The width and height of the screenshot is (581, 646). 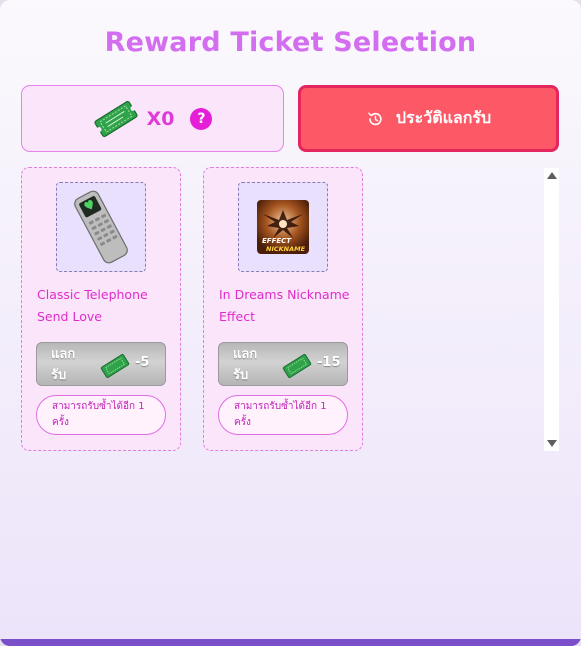 What do you see at coordinates (92, 305) in the screenshot?
I see `reward-name: Classic Telephone Send Love` at bounding box center [92, 305].